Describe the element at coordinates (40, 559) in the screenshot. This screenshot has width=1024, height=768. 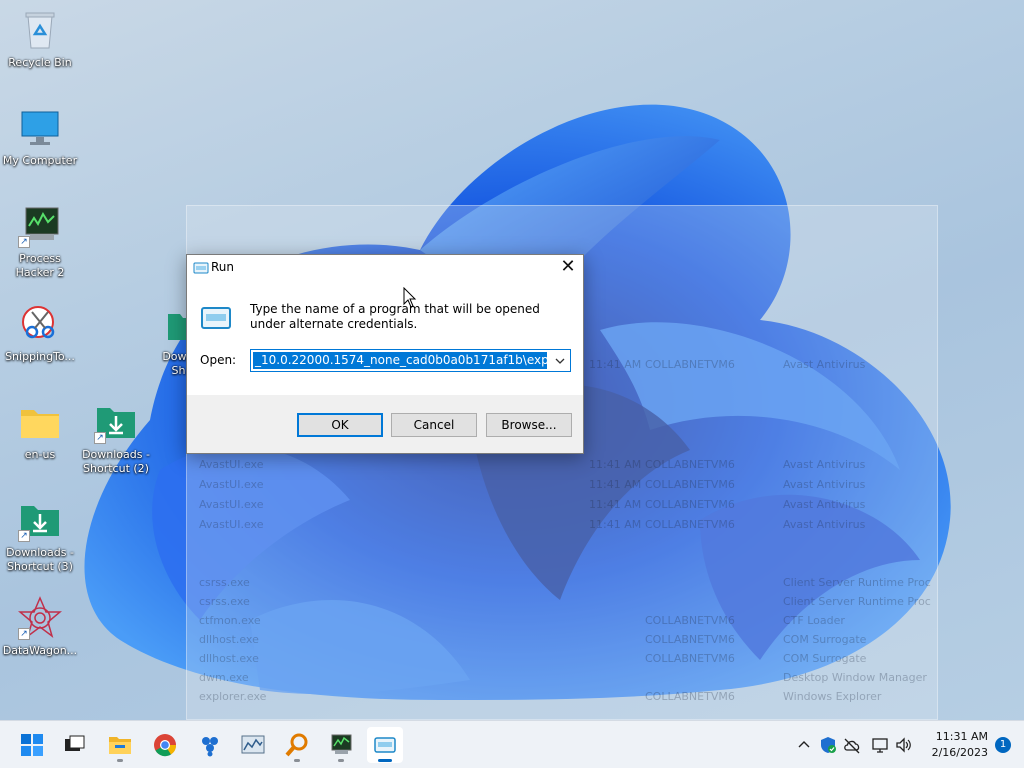
I see `desktop-icon-label: Downloads - Shortcut (3)` at that location.